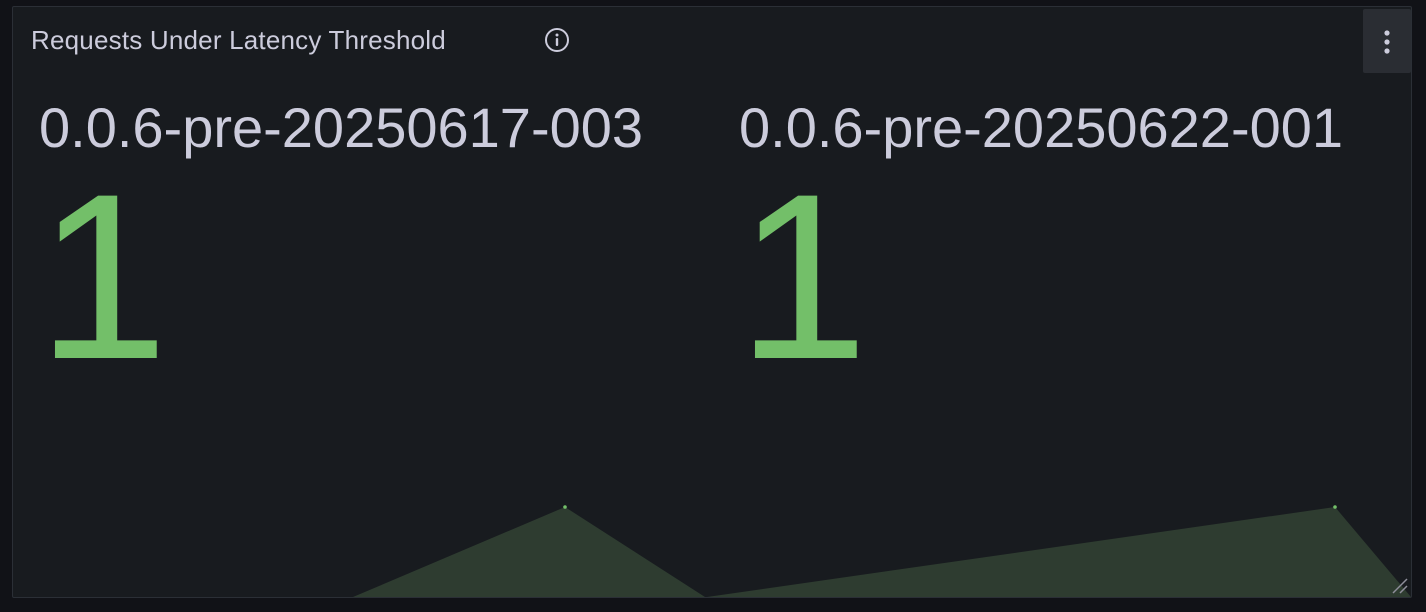 Image resolution: width=1426 pixels, height=612 pixels. What do you see at coordinates (238, 40) in the screenshot?
I see `panel-title: Requests Under Latency Threshold` at bounding box center [238, 40].